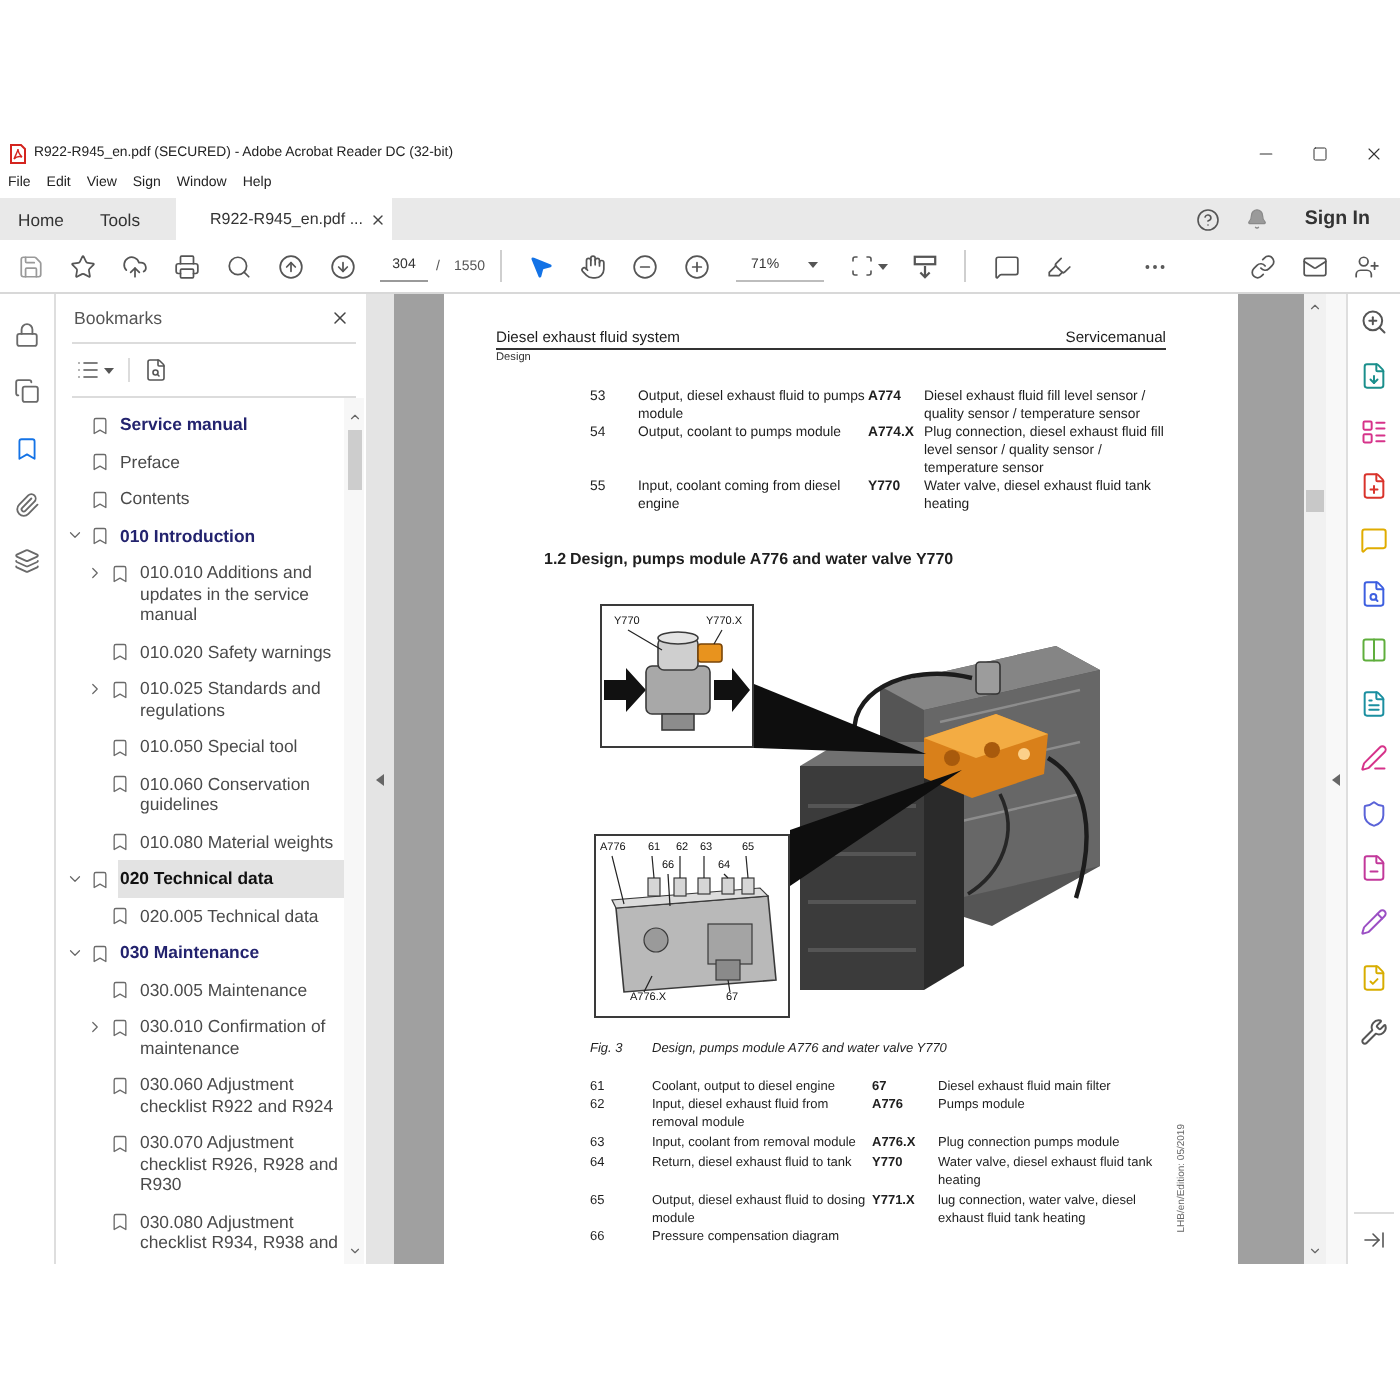 Image resolution: width=1400 pixels, height=1400 pixels. Describe the element at coordinates (1059, 266) in the screenshot. I see `highlighter-icon` at that location.